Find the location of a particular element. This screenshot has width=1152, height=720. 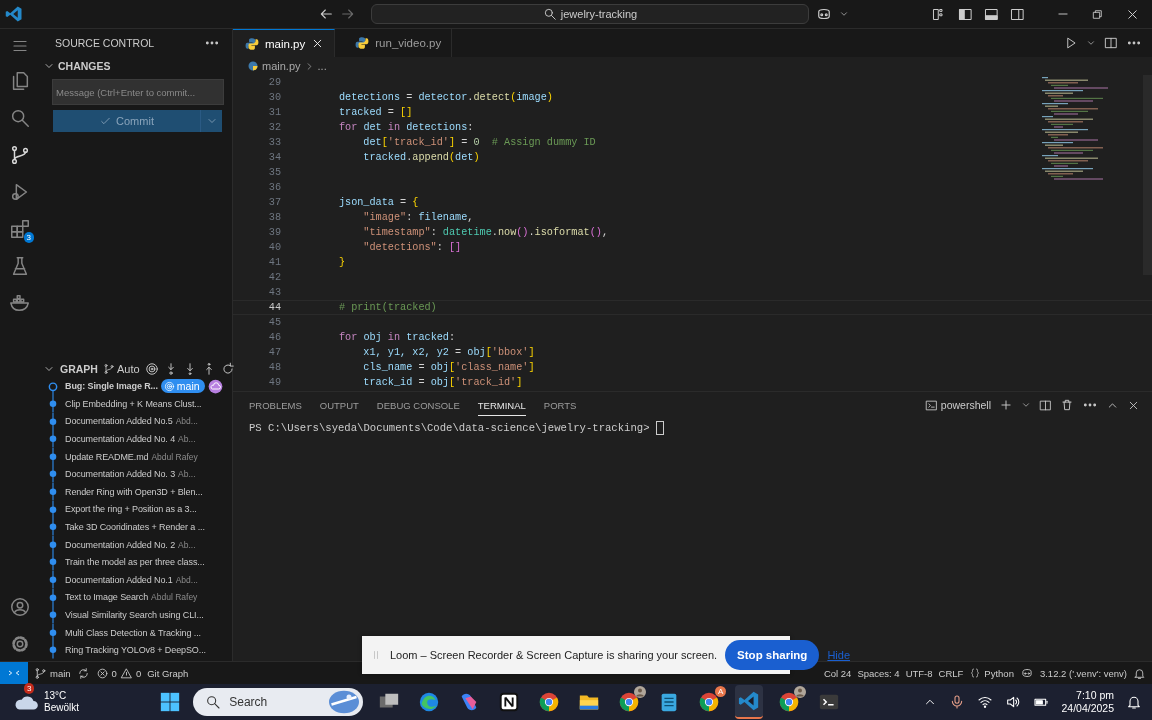

sync-icon is located at coordinates (83, 673).